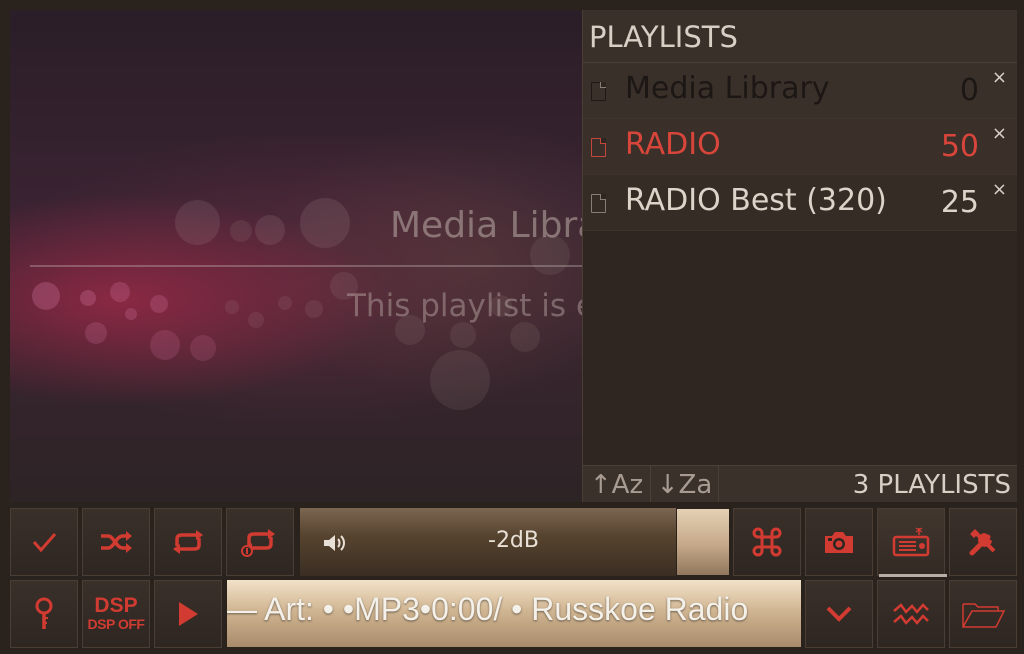  Describe the element at coordinates (306, 266) in the screenshot. I see `divider` at that location.